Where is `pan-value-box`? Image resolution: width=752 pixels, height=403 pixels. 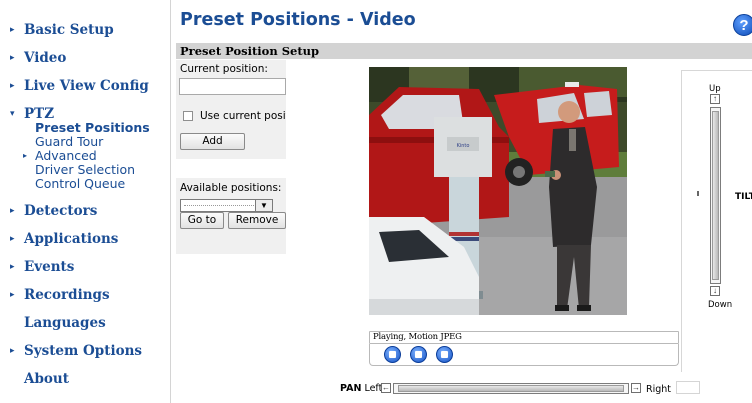 pan-value-box is located at coordinates (688, 387).